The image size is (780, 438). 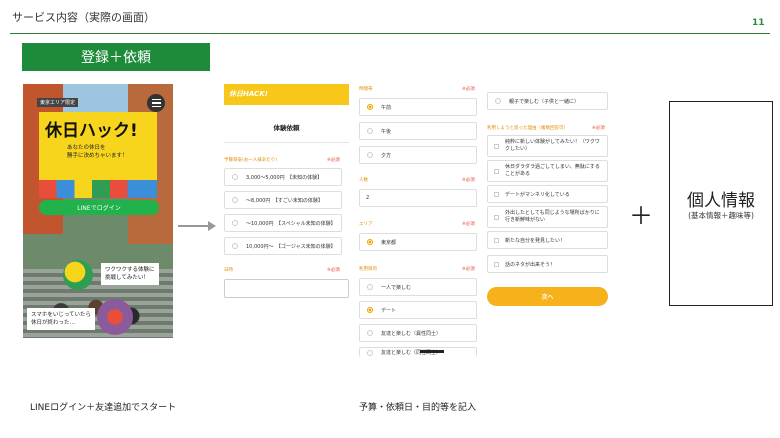 I want to click on option-label: 〜10,000円 【スペシャル未知の体験】, so click(x=291, y=223).